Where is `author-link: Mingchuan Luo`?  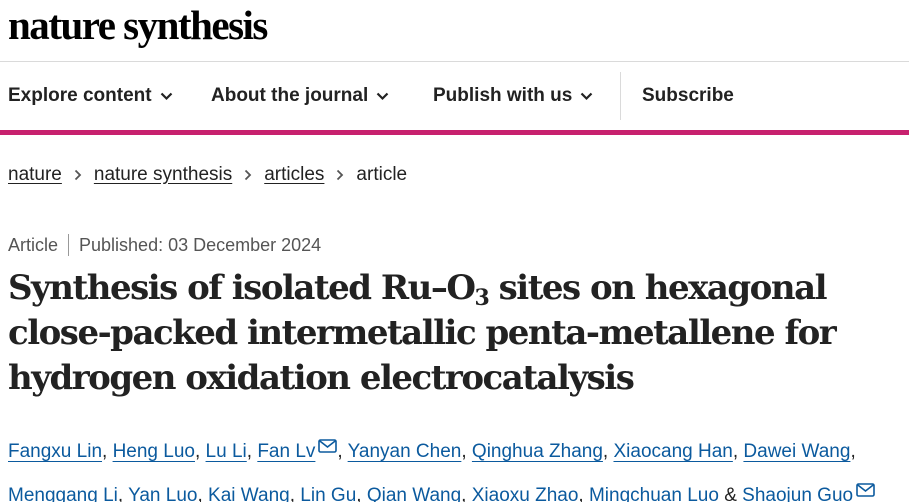 author-link: Mingchuan Luo is located at coordinates (654, 493).